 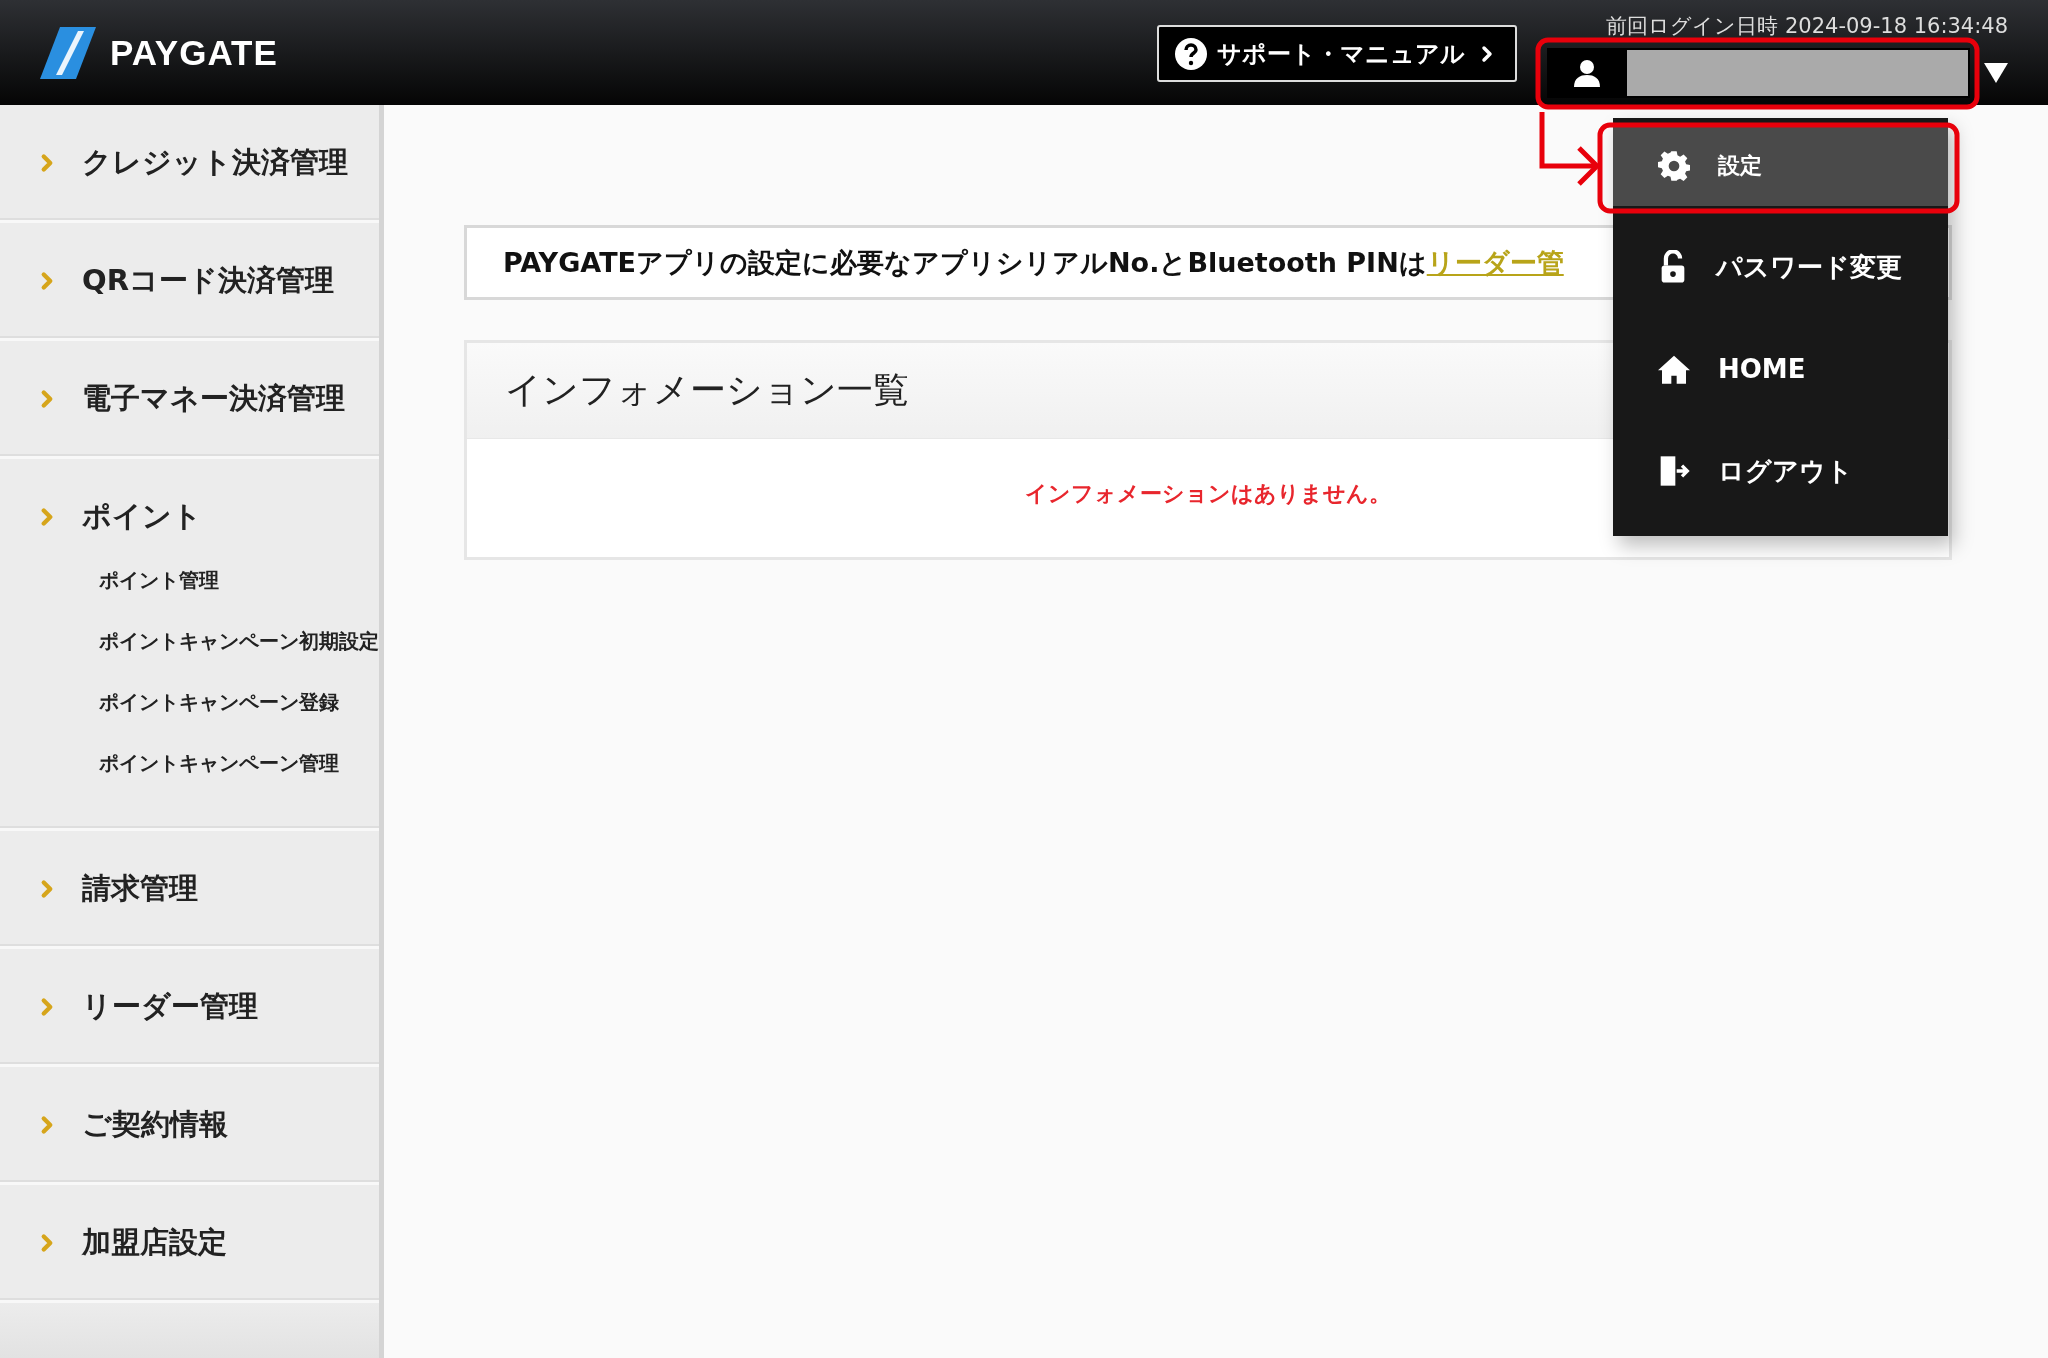 I want to click on sidebar-item: QRコード決済管理, so click(x=206, y=280).